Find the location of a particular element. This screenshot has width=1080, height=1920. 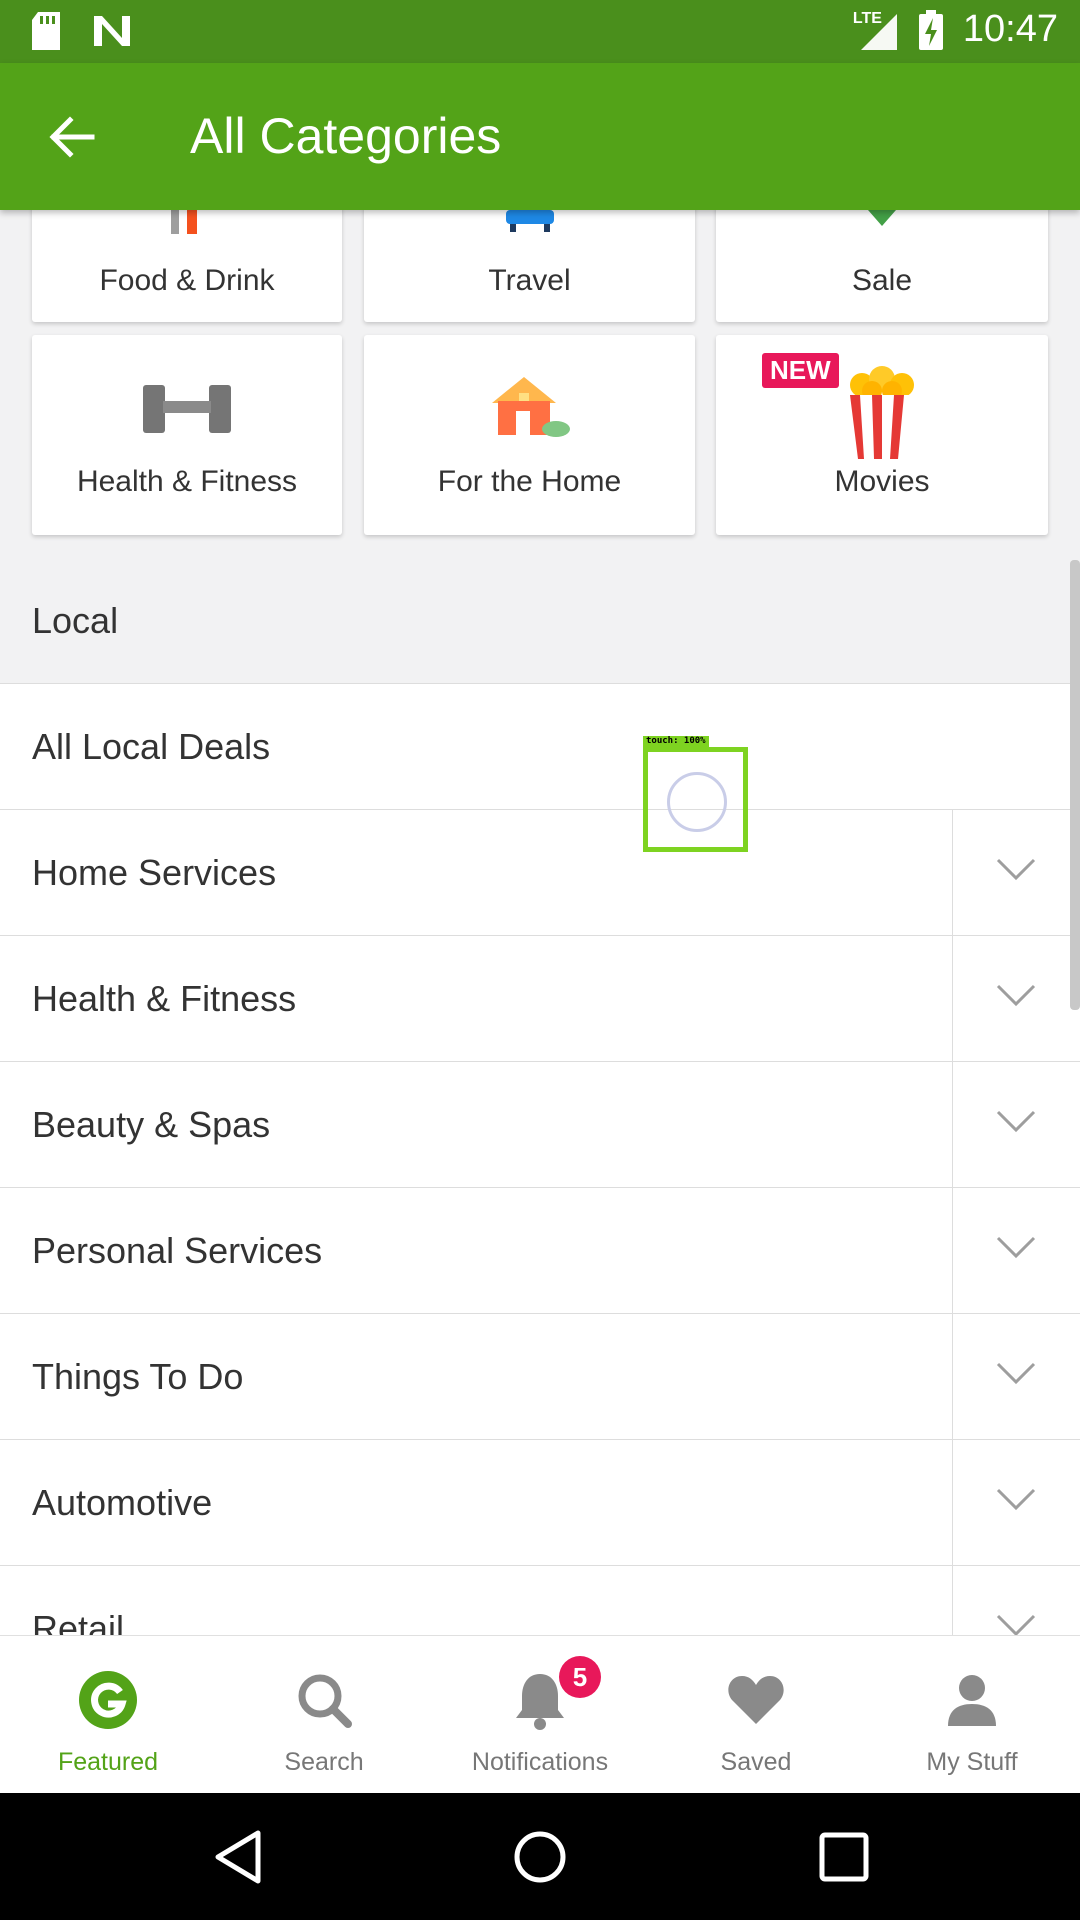

category-label: Food & Drink is located at coordinates (187, 280).